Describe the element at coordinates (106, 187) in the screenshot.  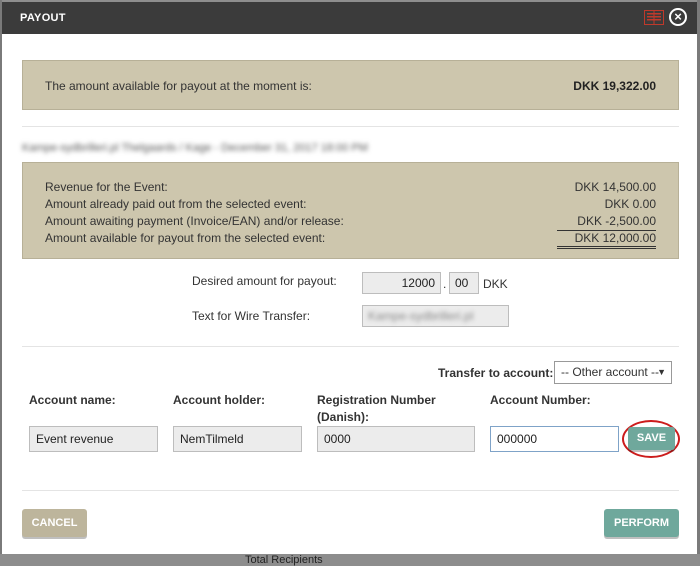
I see `event-row-label: Revenue for the Event:` at that location.